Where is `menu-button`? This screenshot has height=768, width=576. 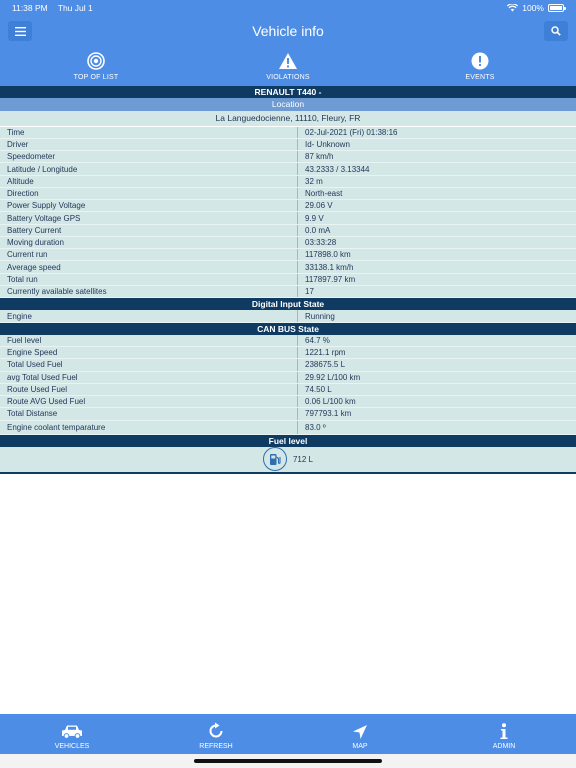 menu-button is located at coordinates (20, 31).